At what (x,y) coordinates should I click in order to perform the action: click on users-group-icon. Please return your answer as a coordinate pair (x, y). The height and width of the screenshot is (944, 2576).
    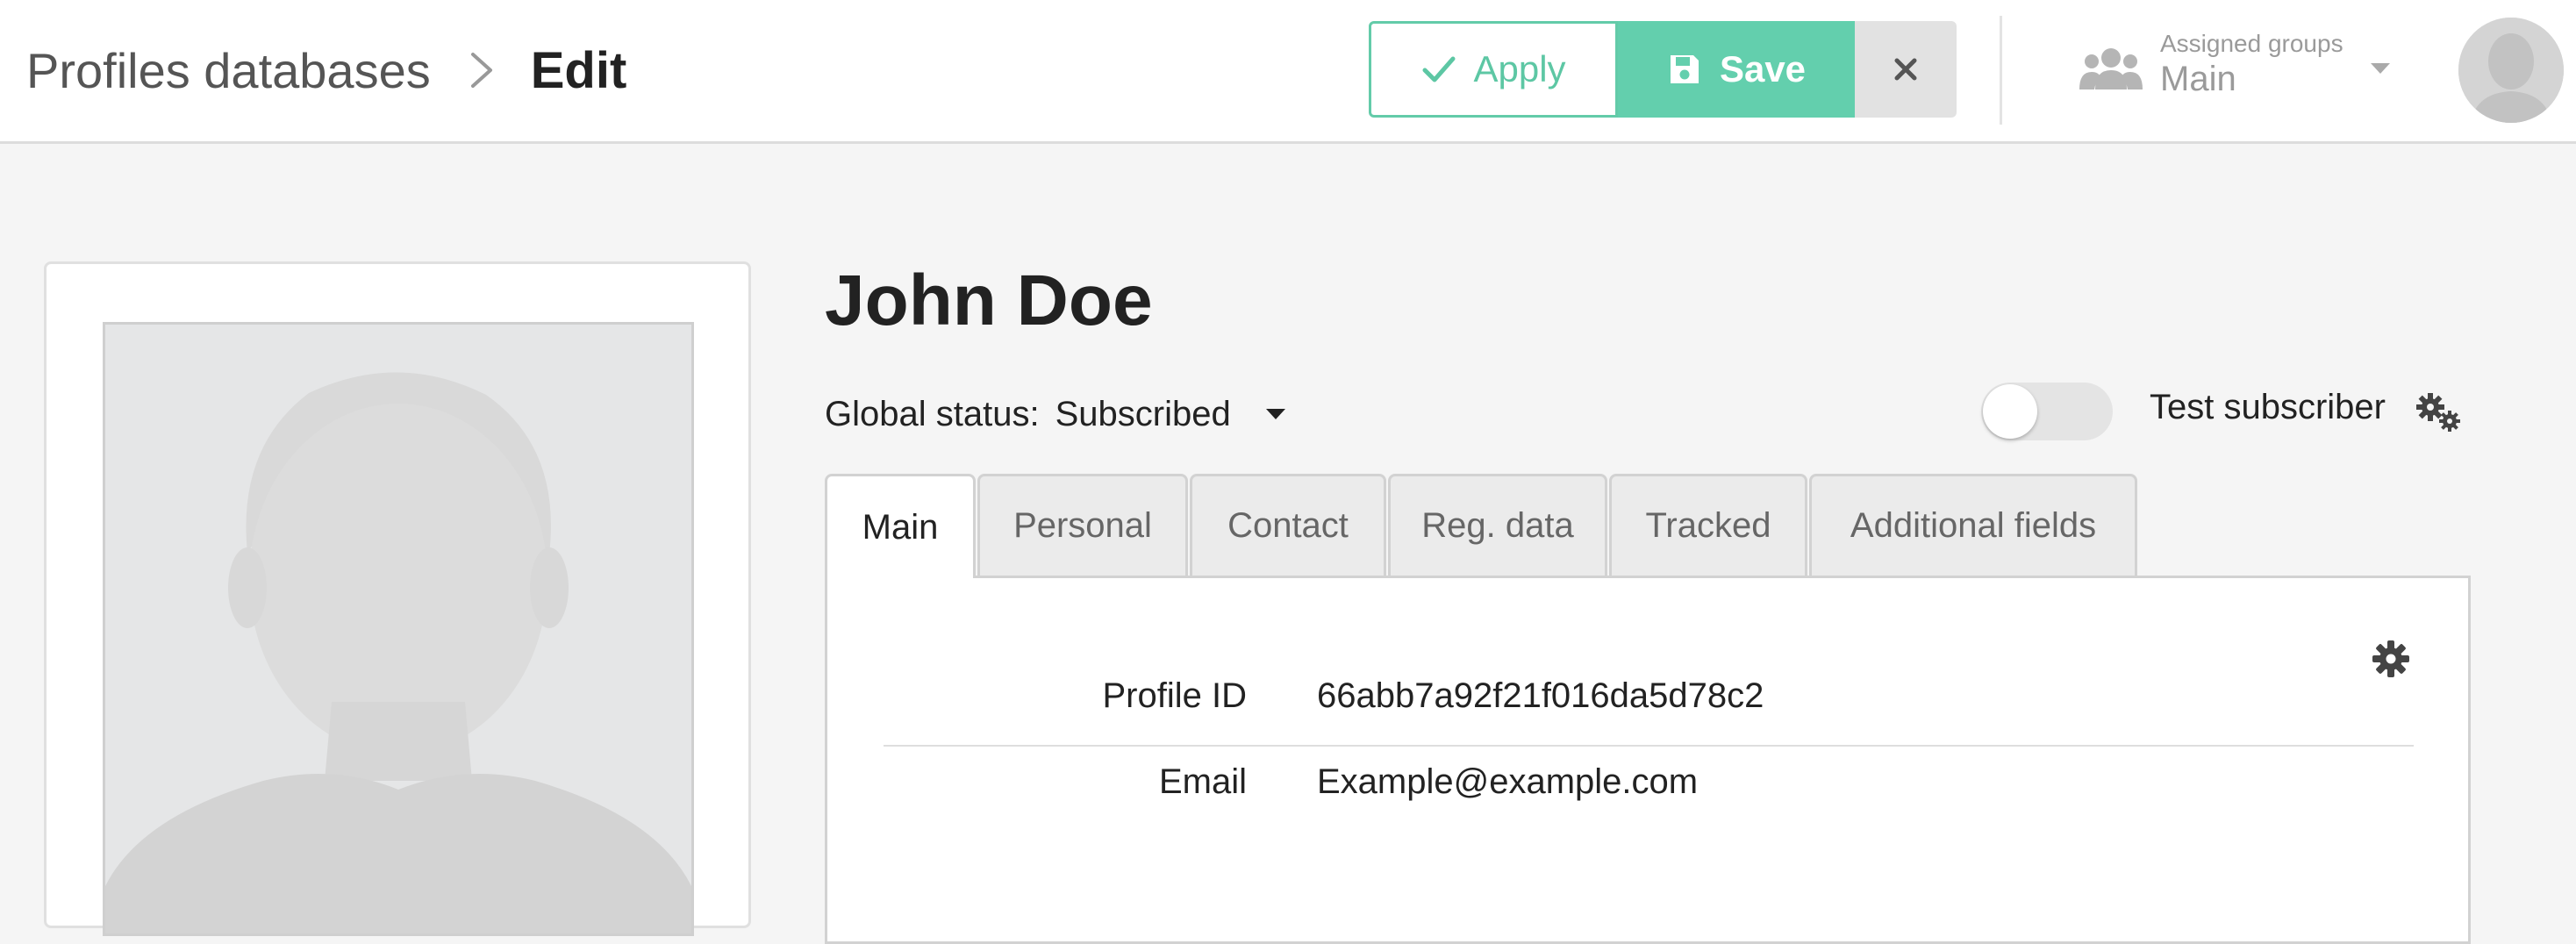
    Looking at the image, I should click on (2111, 69).